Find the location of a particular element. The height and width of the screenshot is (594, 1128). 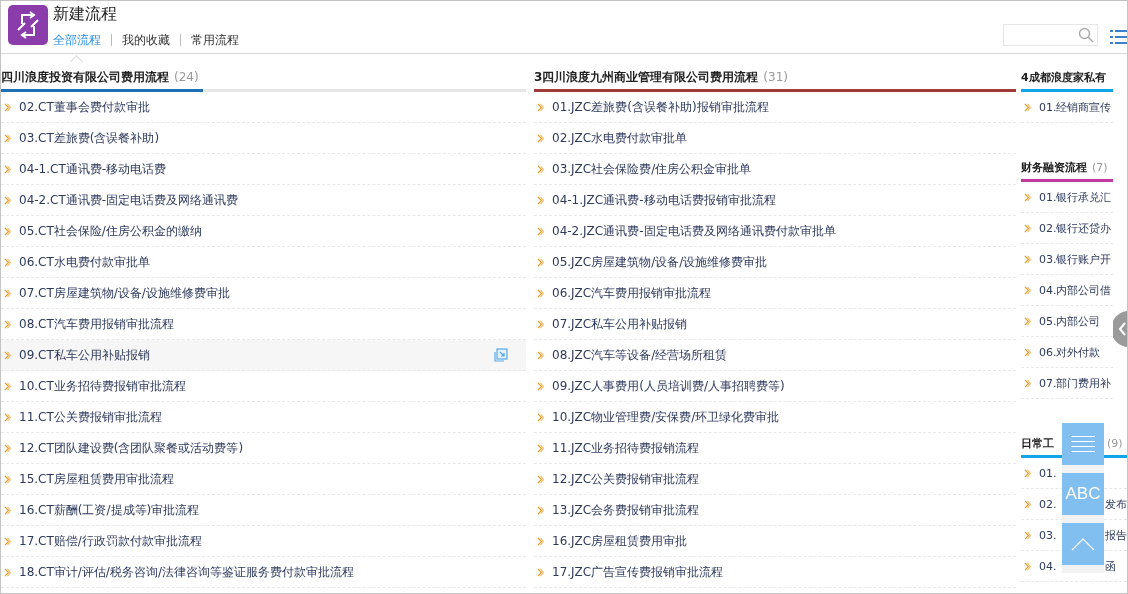

flow-list-item: 03.JZC社会保险费/住房公积金审批单 is located at coordinates (775, 169).